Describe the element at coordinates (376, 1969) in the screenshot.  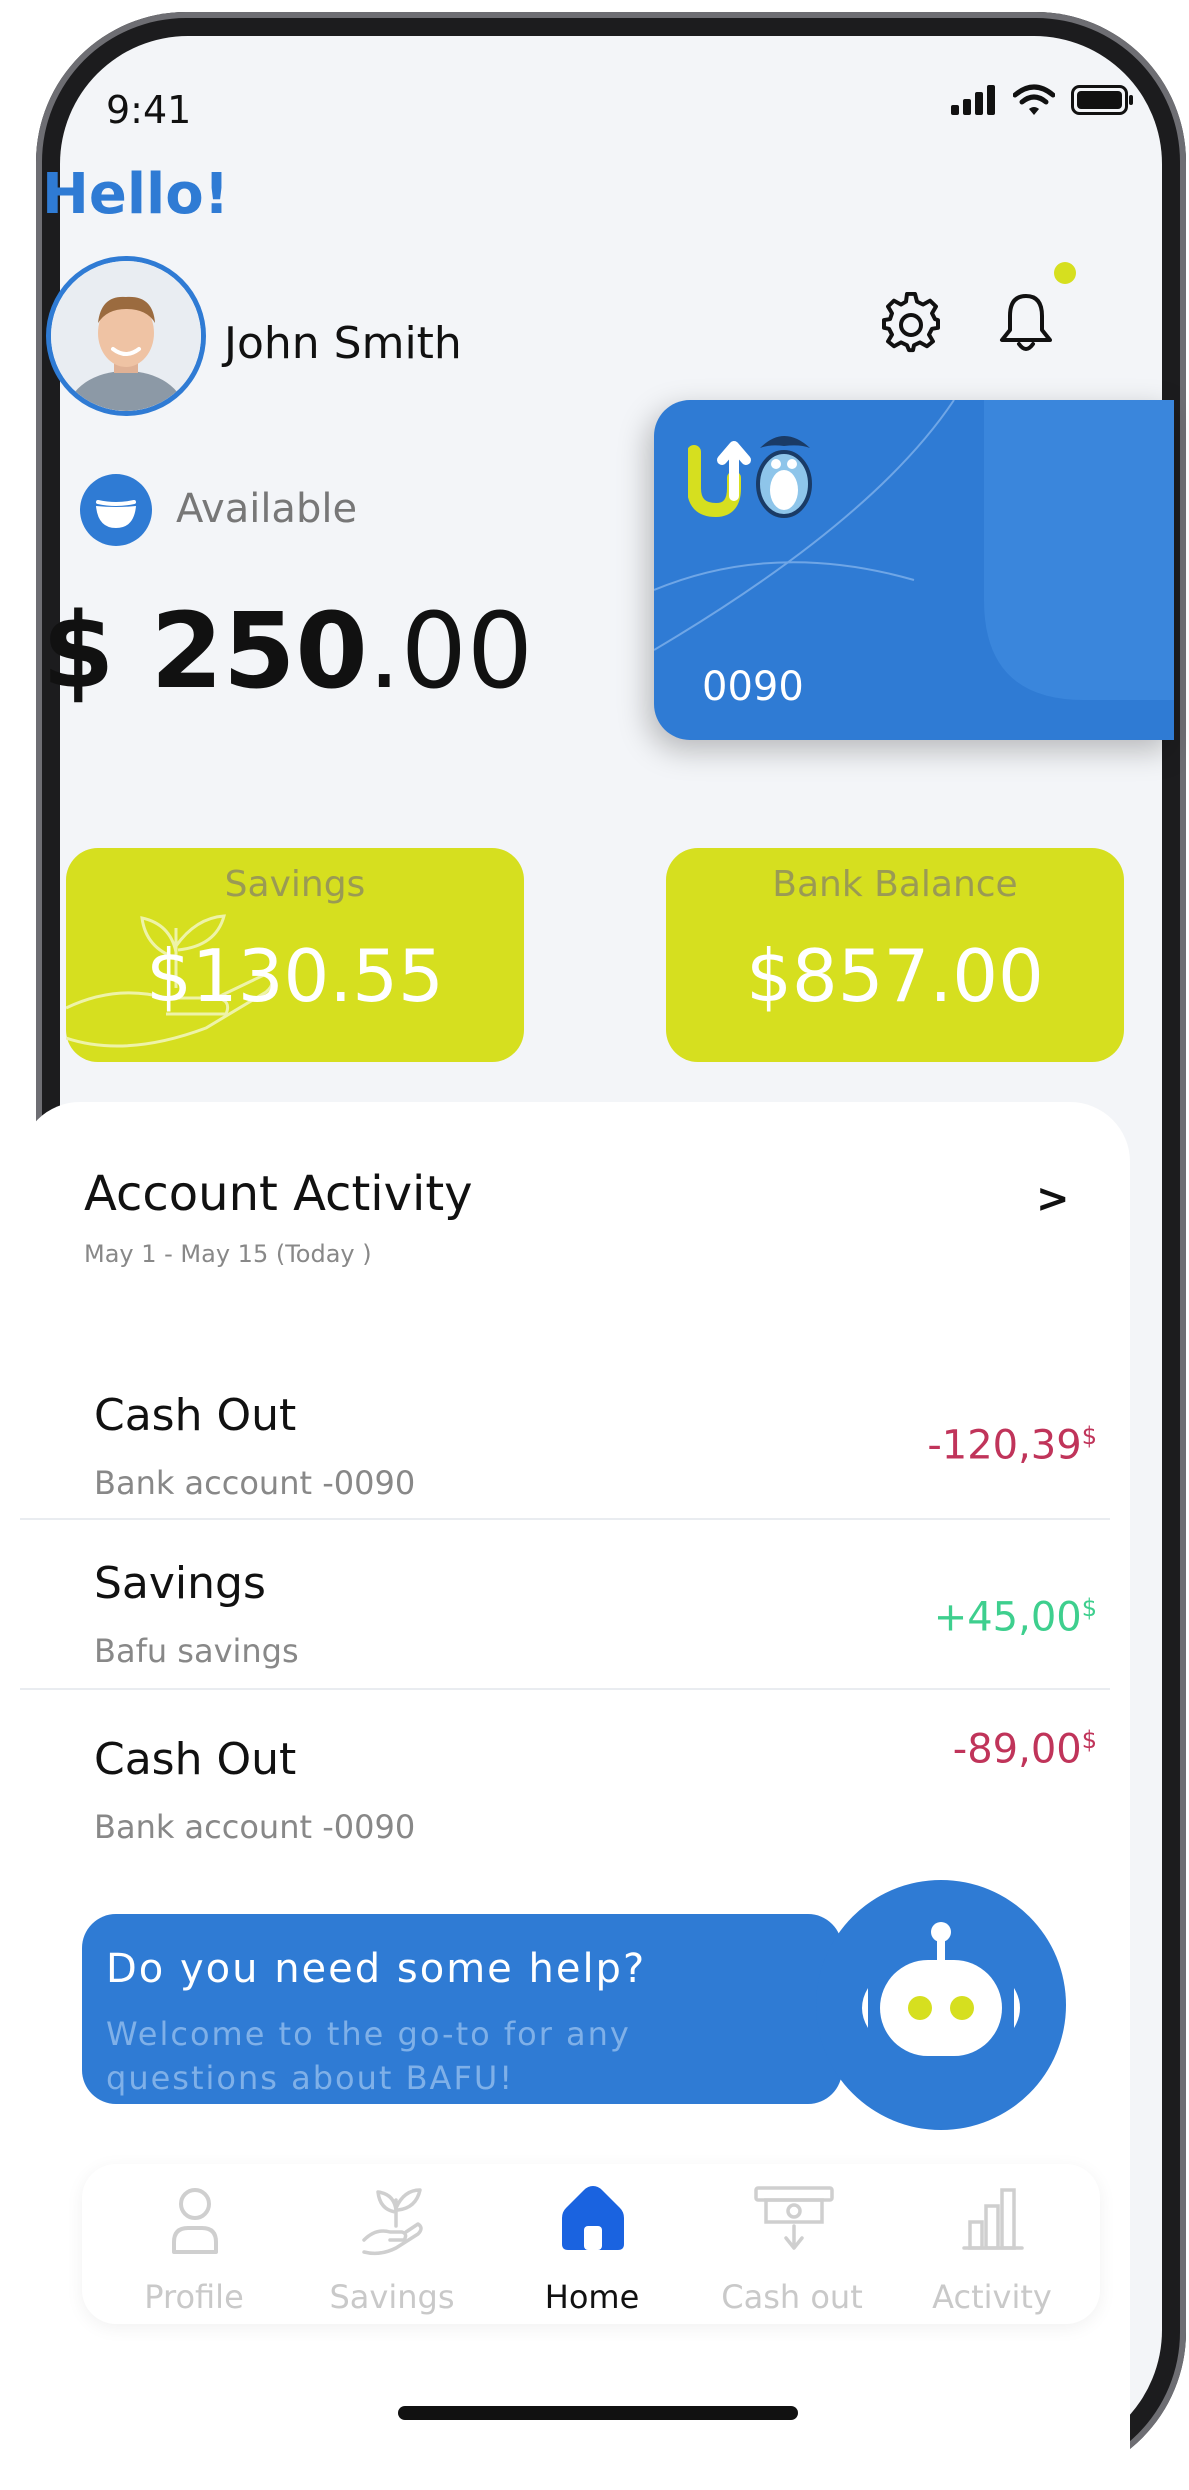
I see `help-title: Do you need some help?` at that location.